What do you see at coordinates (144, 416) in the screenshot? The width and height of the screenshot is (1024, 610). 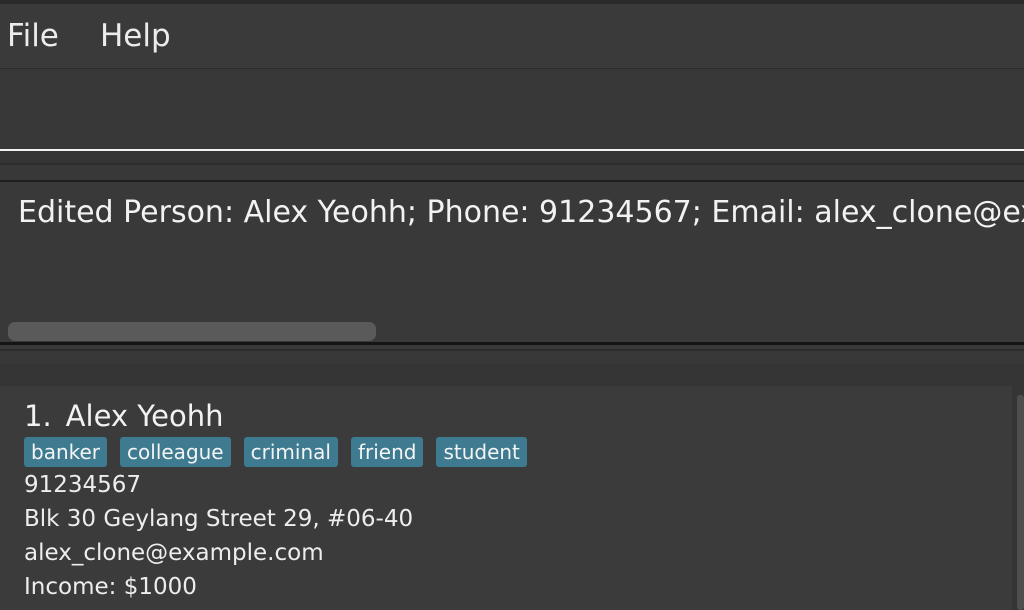 I see `person-name: Alex Yeohh` at bounding box center [144, 416].